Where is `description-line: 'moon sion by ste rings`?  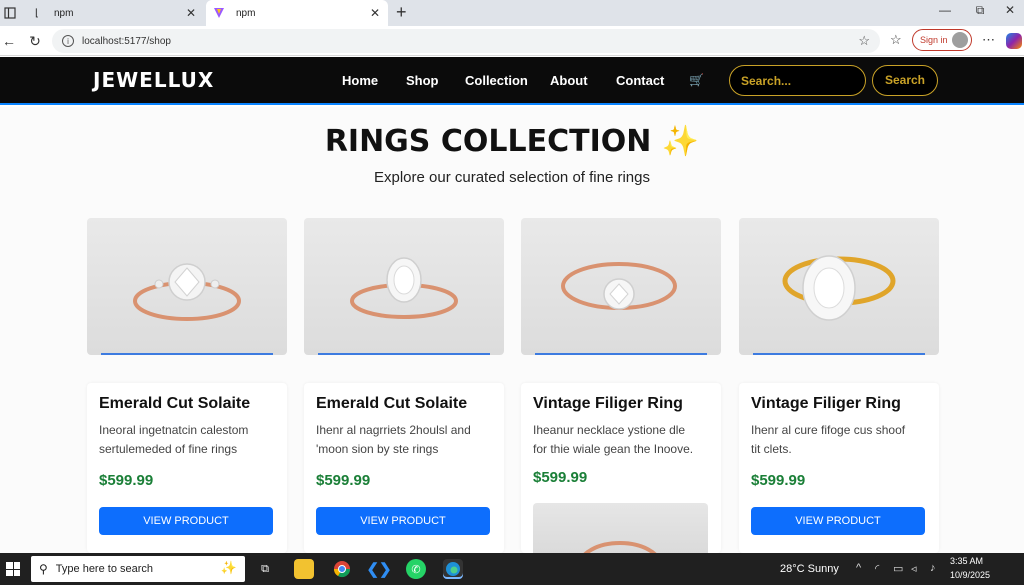 description-line: 'moon sion by ste rings is located at coordinates (377, 449).